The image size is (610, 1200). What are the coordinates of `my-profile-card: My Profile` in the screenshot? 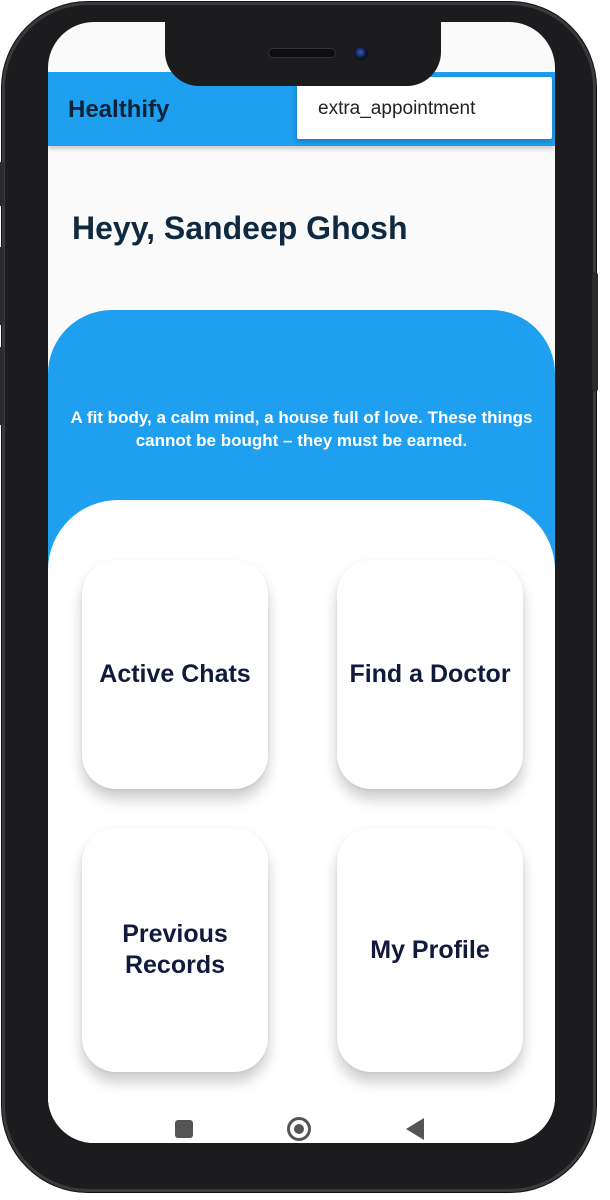 It's located at (430, 950).